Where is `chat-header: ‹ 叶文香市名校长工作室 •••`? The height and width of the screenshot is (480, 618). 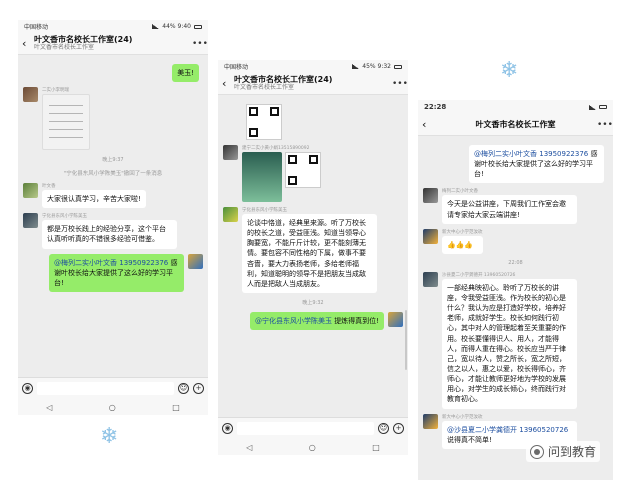
chat-header: ‹ 叶文香市名校长工作室 ••• is located at coordinates (515, 125).